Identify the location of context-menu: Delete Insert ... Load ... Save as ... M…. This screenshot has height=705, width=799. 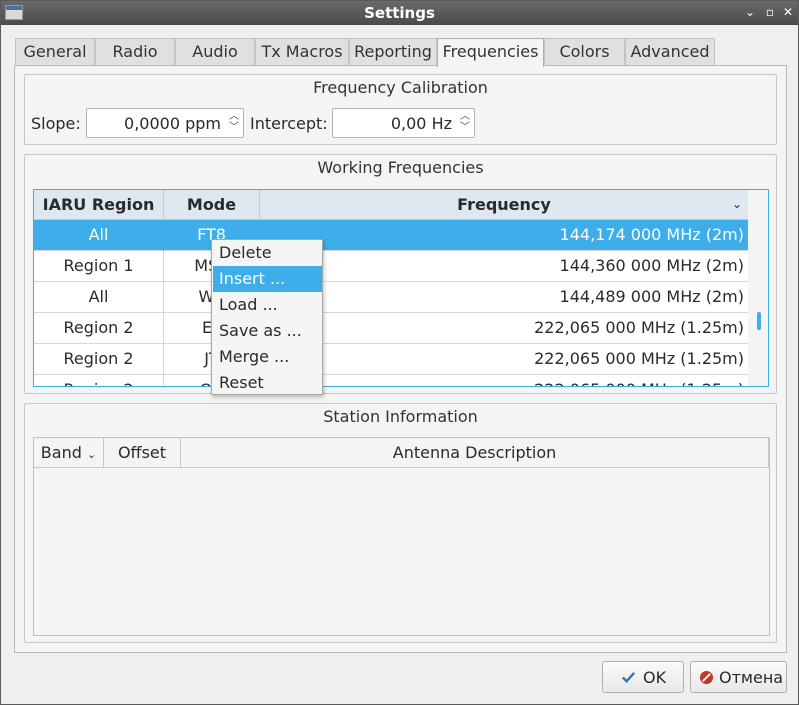
(267, 317).